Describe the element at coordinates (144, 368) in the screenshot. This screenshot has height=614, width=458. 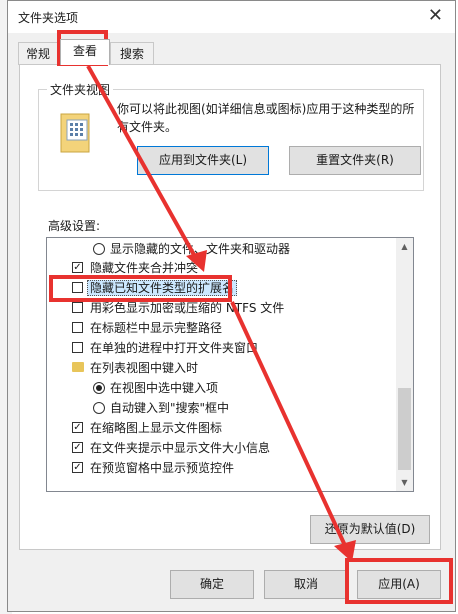
I see `list-item-label: 在列表视图中键入时` at that location.